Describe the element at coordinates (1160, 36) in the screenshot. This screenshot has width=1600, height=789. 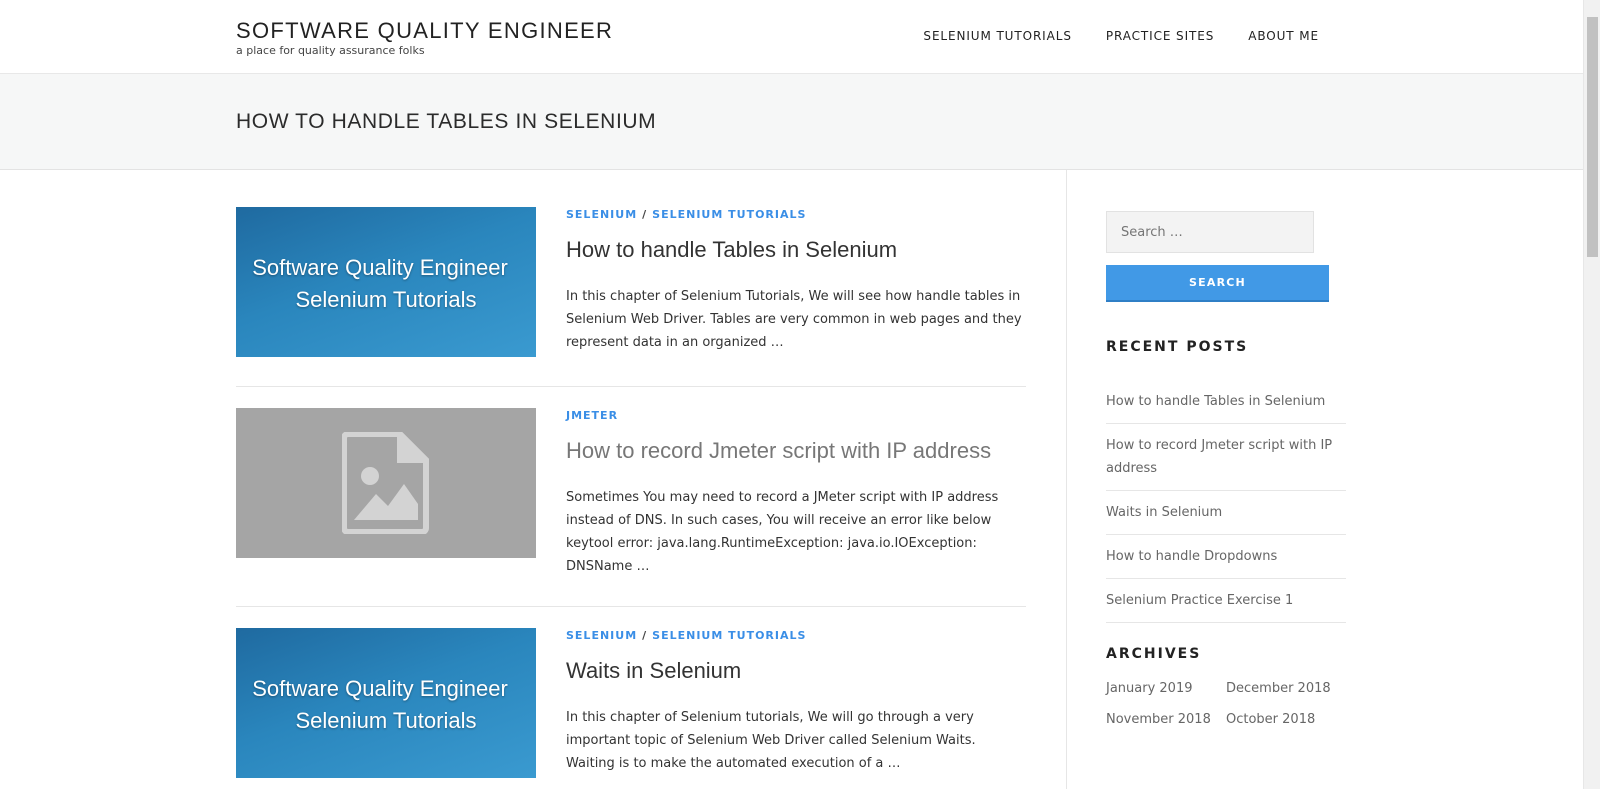
I see `nav-item-practice-sites: PRACTICE SITES` at that location.